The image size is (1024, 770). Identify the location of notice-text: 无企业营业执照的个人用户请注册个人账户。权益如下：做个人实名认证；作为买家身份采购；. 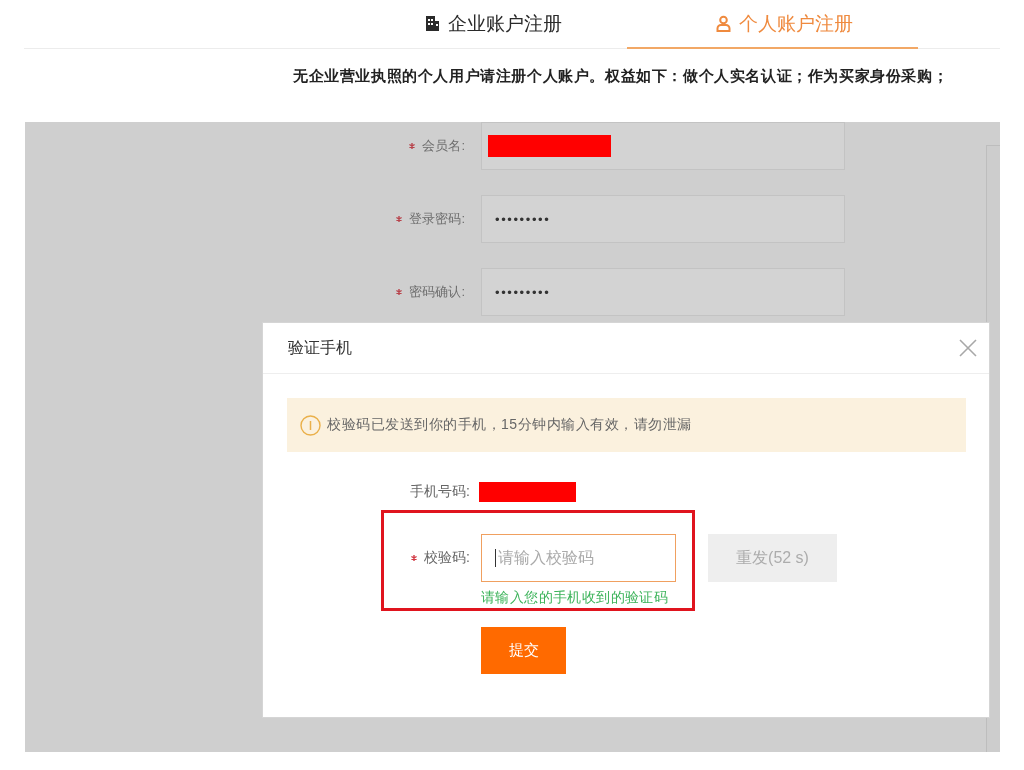
(621, 76).